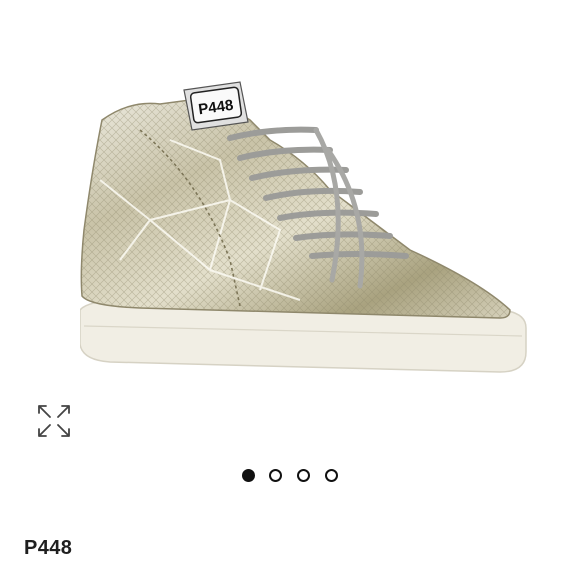  Describe the element at coordinates (290, 478) in the screenshot. I see `carousel-pagination` at that location.